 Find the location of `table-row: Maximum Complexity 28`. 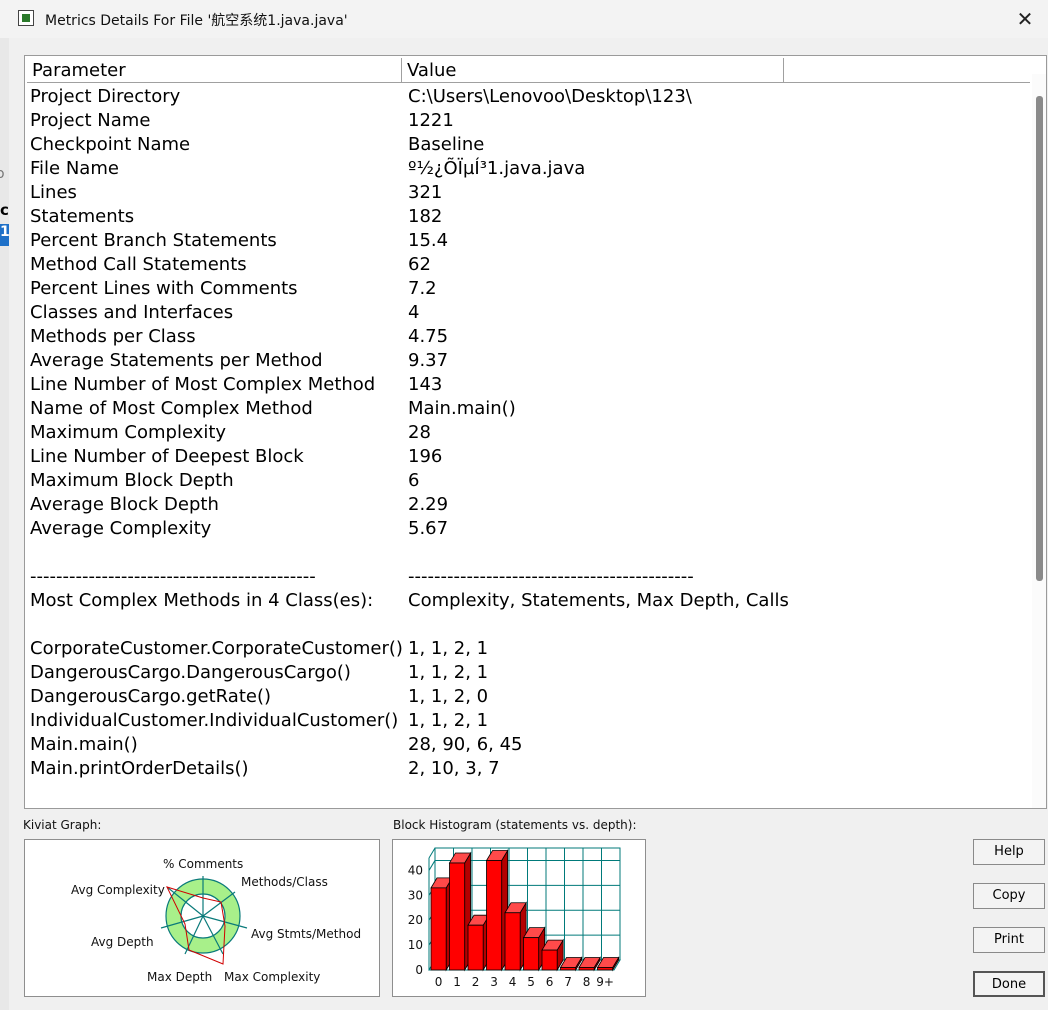

table-row: Maximum Complexity 28 is located at coordinates (527, 433).